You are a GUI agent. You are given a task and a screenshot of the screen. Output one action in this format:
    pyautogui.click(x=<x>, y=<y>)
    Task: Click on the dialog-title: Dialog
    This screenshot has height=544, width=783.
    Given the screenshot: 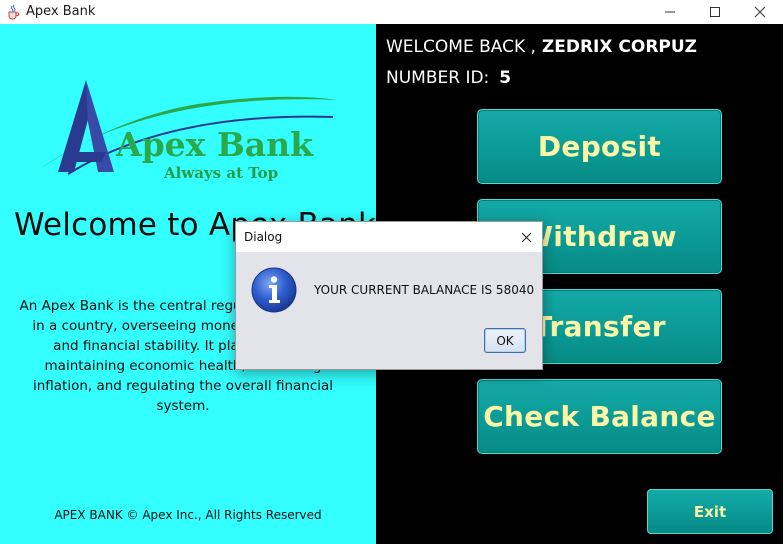 What is the action you would take?
    pyautogui.click(x=263, y=237)
    